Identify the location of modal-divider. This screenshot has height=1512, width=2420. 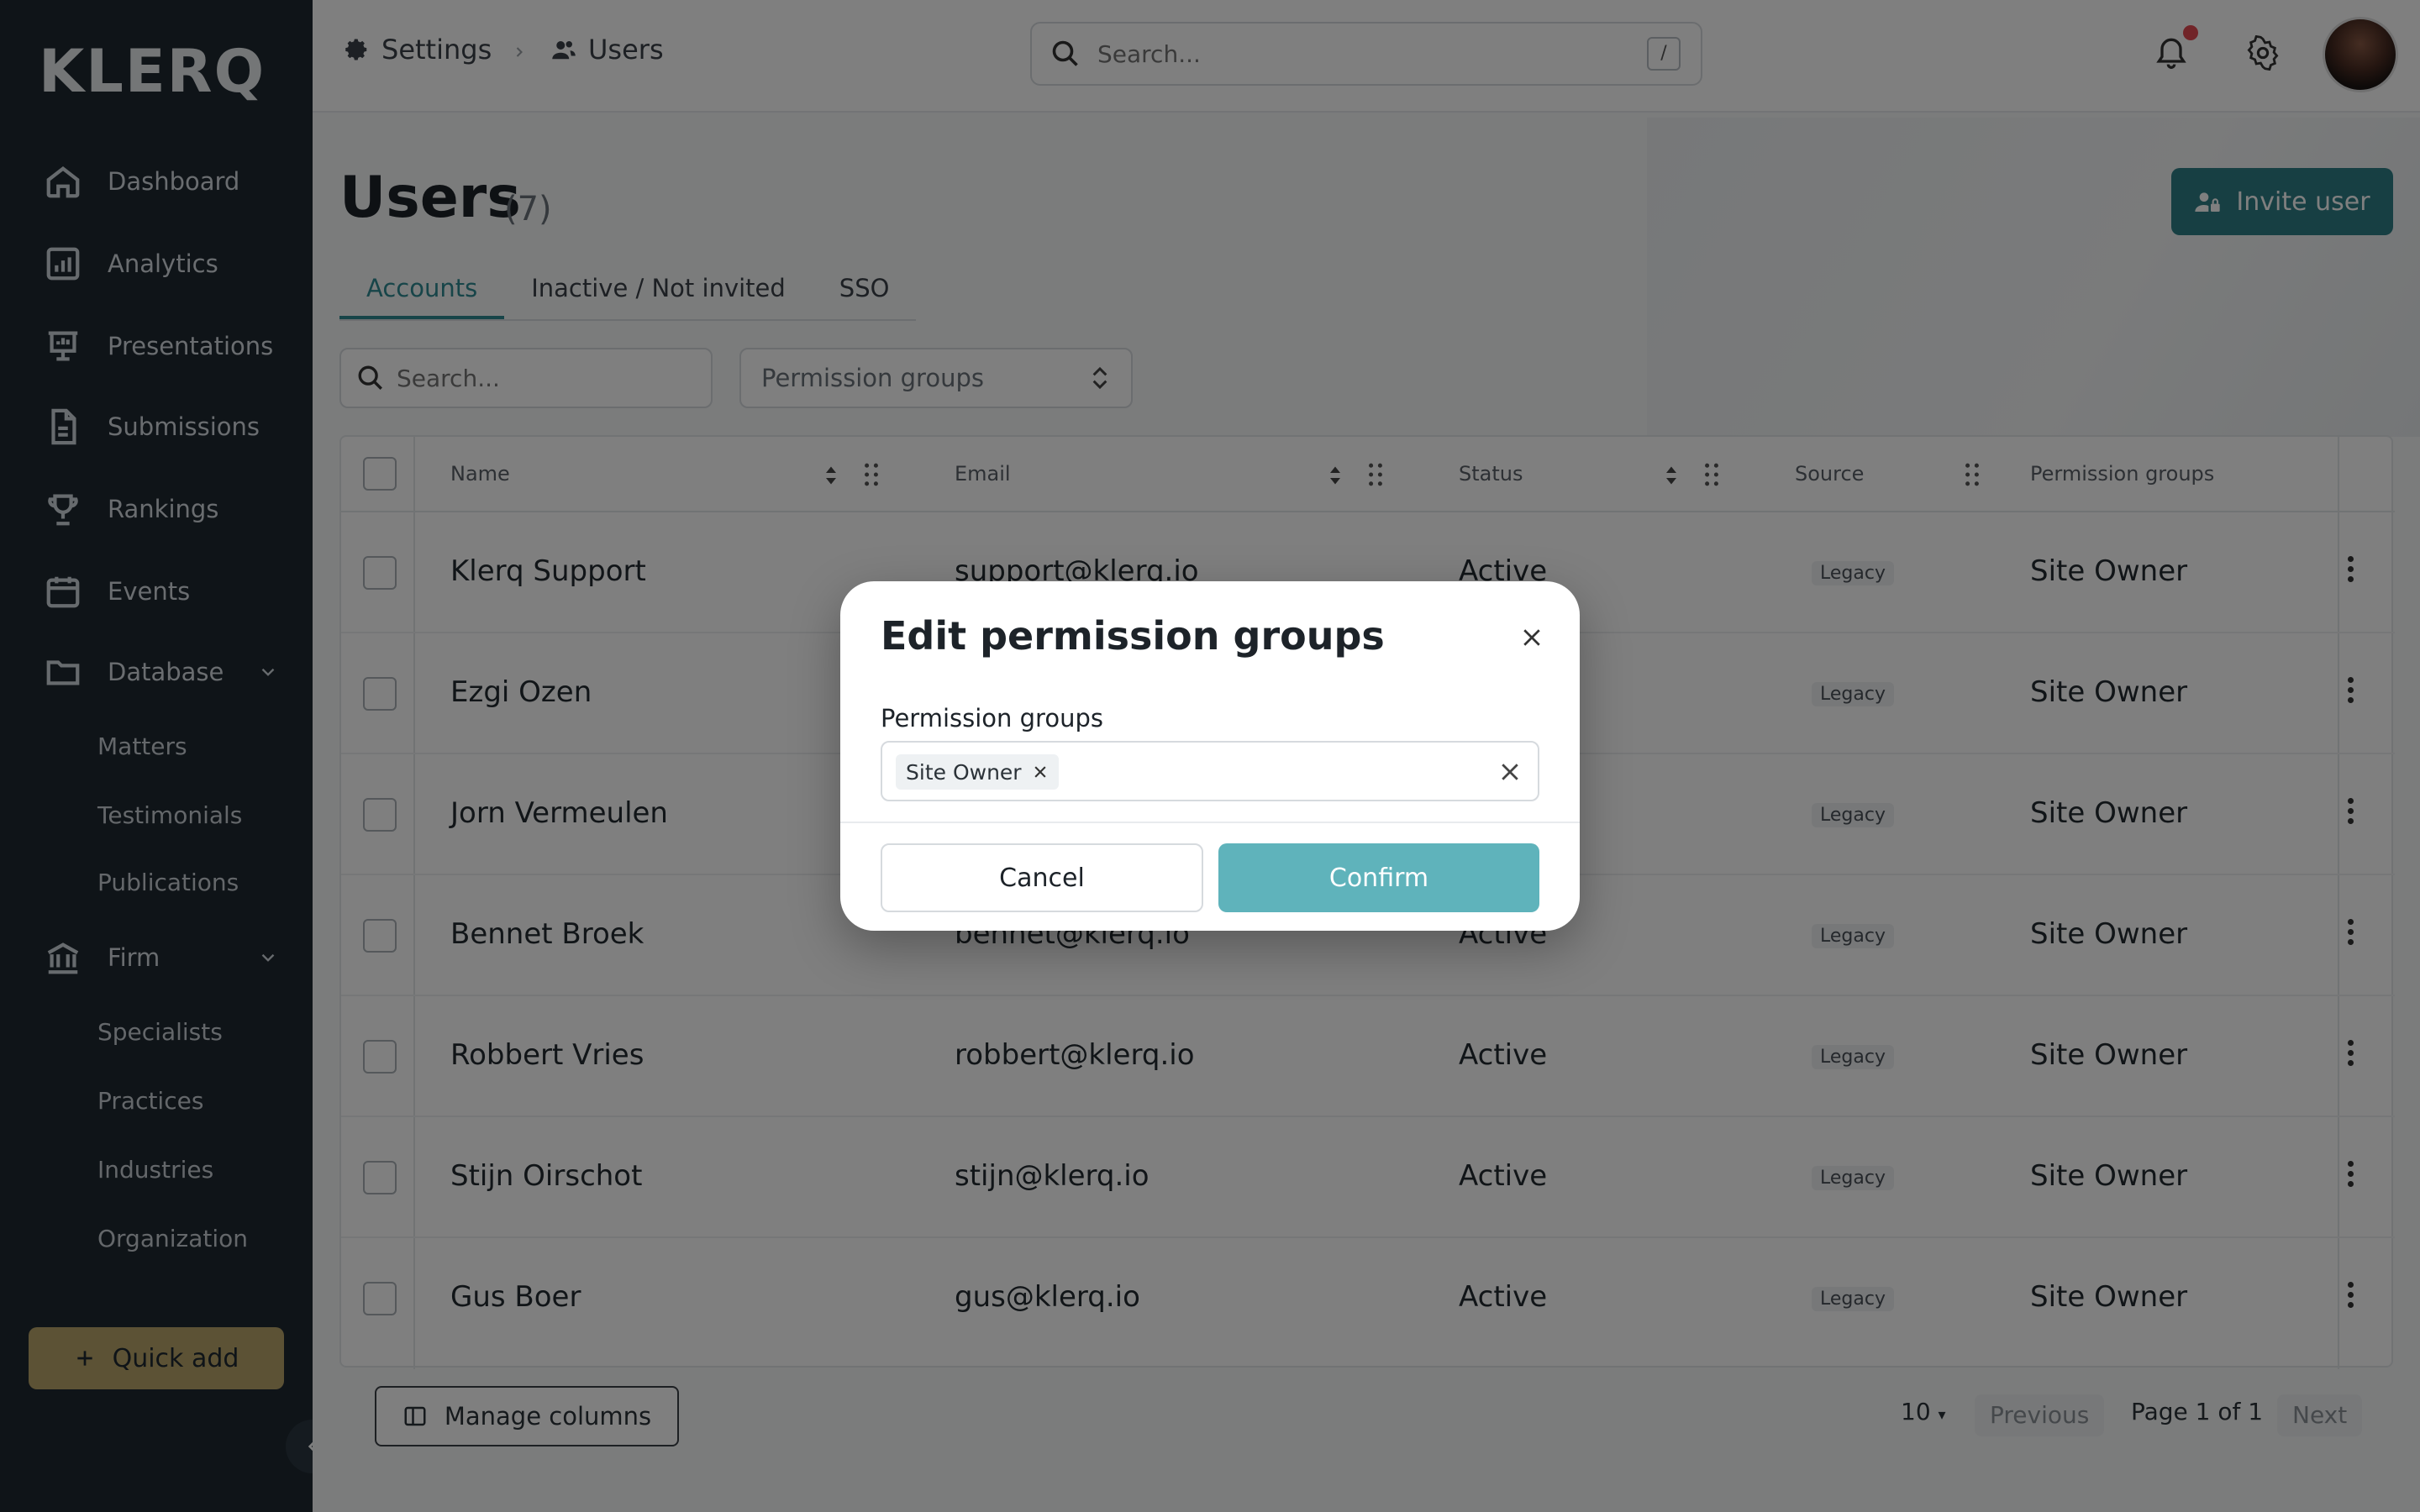
(1210, 822).